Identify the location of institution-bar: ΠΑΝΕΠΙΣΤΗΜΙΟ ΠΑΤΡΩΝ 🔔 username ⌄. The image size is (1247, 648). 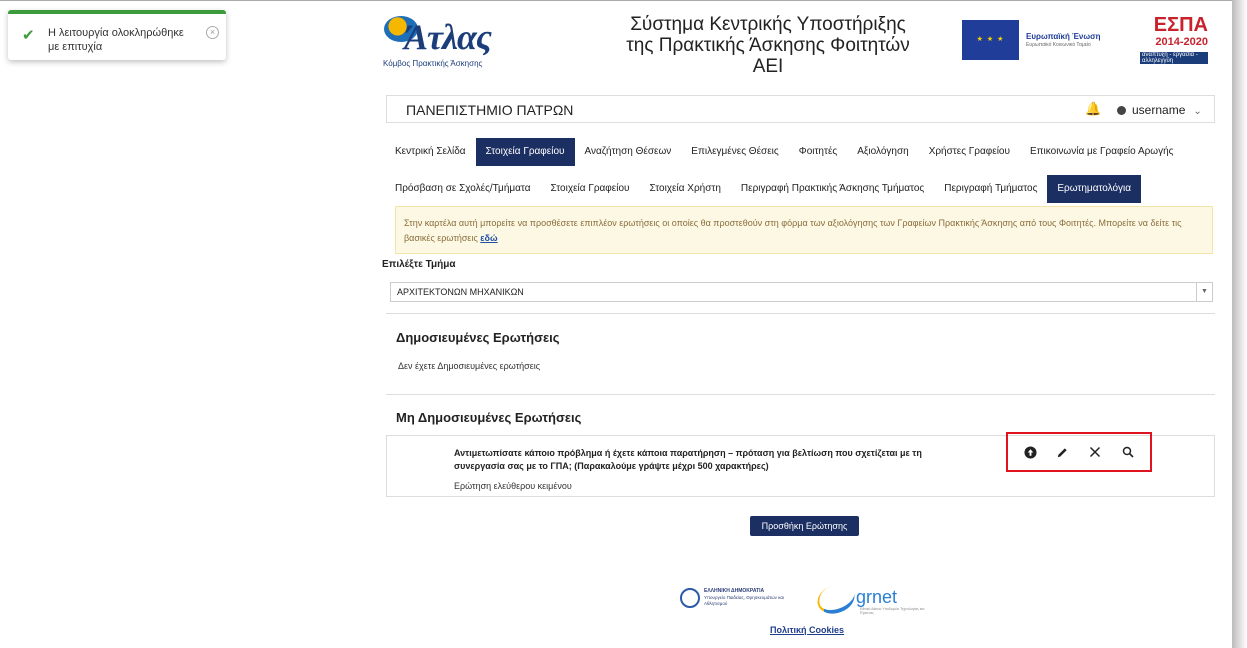
(800, 109).